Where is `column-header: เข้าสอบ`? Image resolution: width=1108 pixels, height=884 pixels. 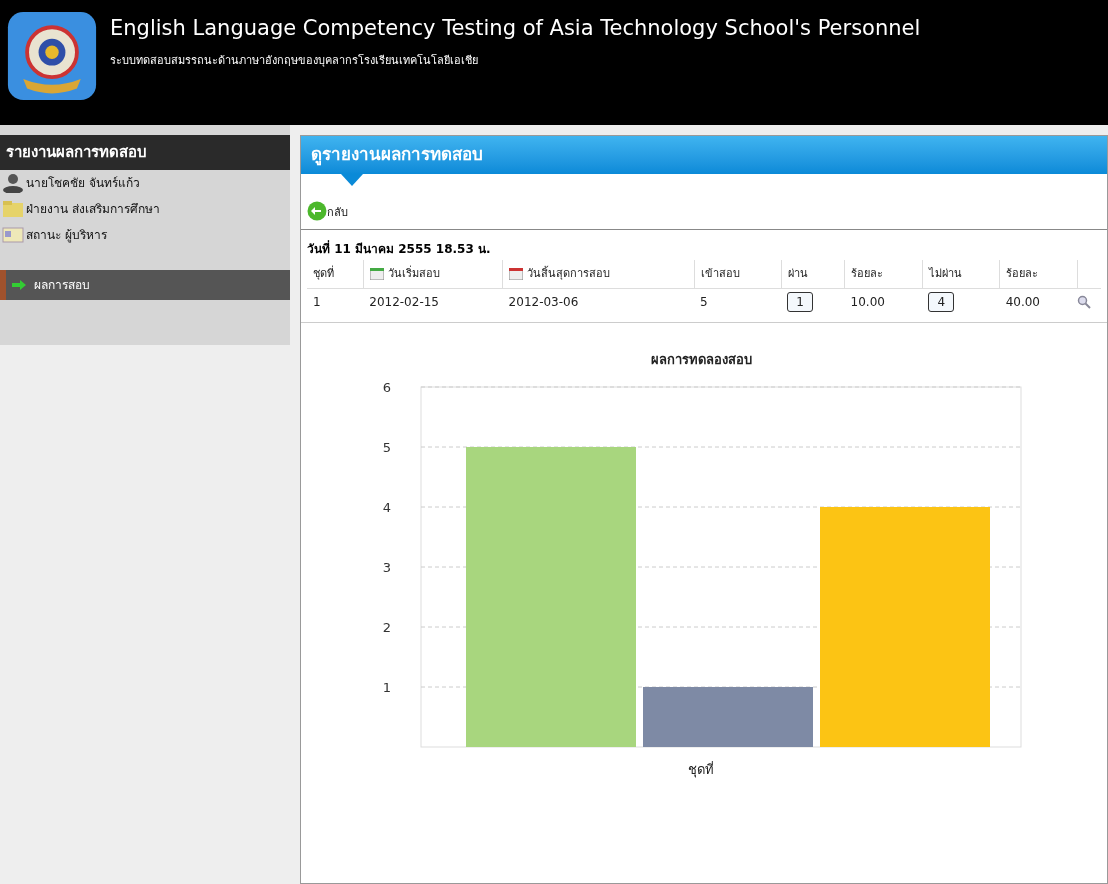
column-header: เข้าสอบ is located at coordinates (738, 274).